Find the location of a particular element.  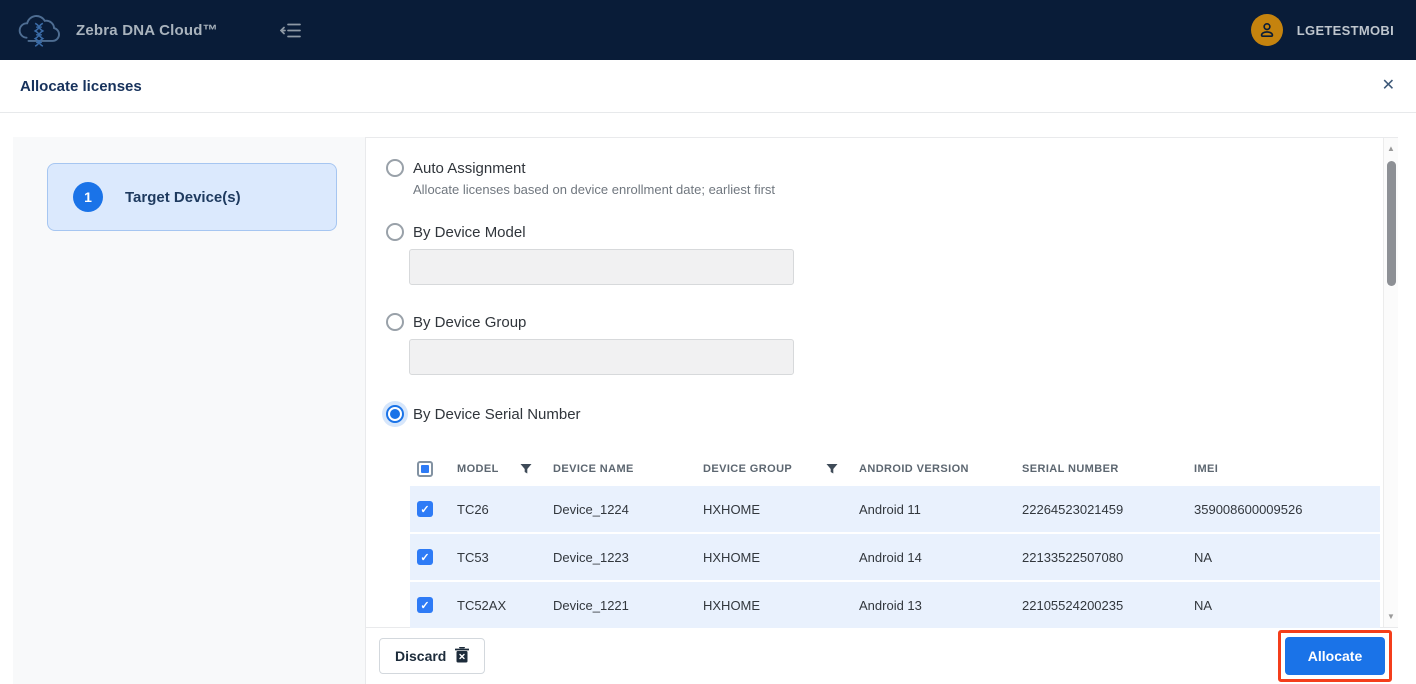

option-by-device-serial: By Device Serial Number is located at coordinates (892, 414).